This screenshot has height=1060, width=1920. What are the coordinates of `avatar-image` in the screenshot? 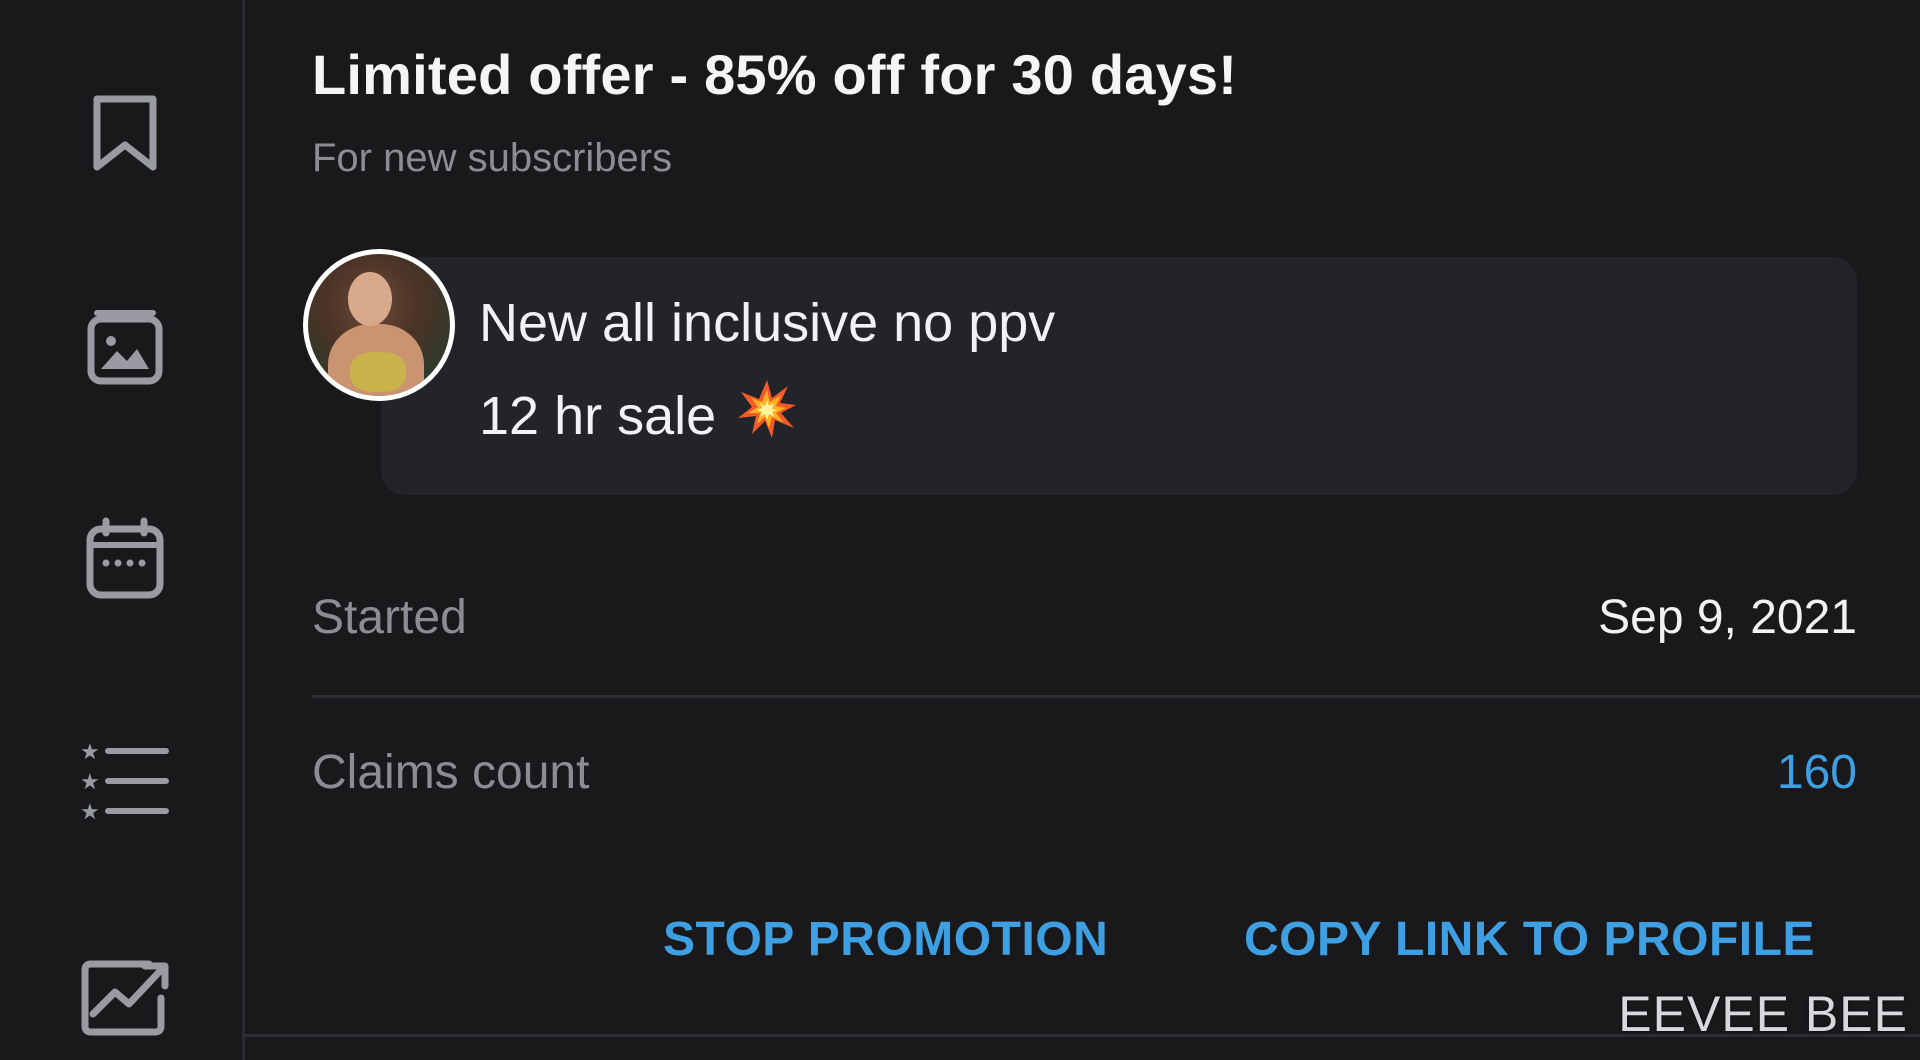 It's located at (379, 325).